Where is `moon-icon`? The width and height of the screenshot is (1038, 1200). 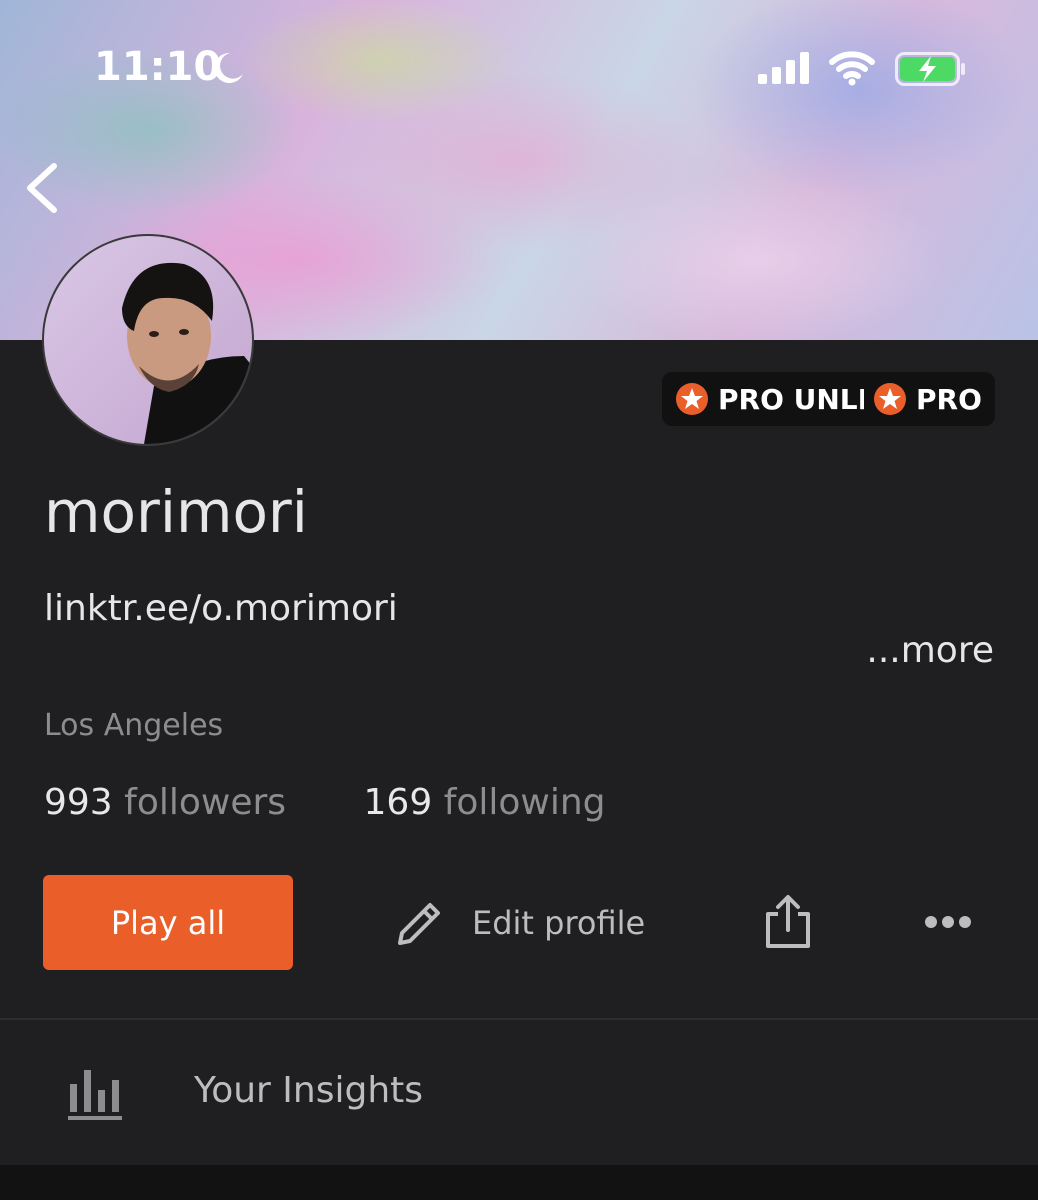
moon-icon is located at coordinates (228, 70).